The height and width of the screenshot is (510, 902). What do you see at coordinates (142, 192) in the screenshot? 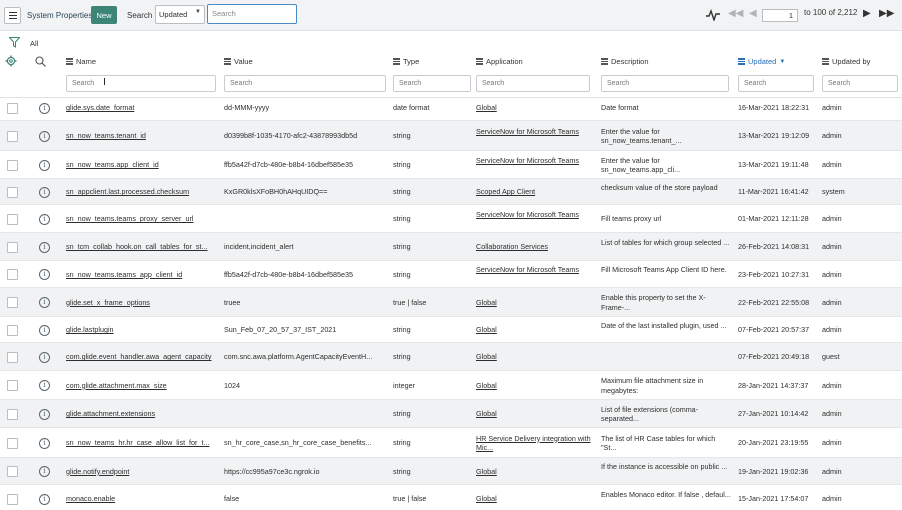
I see `cell-name: sn_appclient.last.processed.checksum` at bounding box center [142, 192].